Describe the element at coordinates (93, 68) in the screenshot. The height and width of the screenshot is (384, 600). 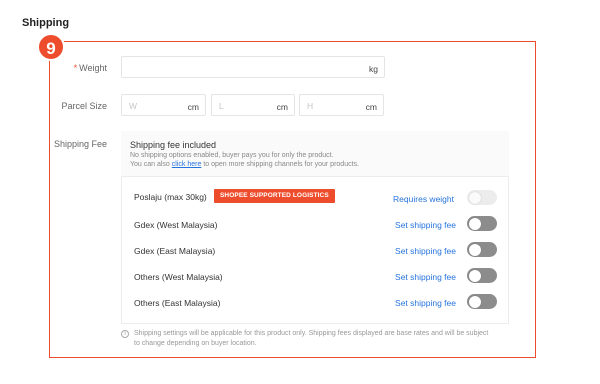
I see `weight-label-text: Weight` at that location.